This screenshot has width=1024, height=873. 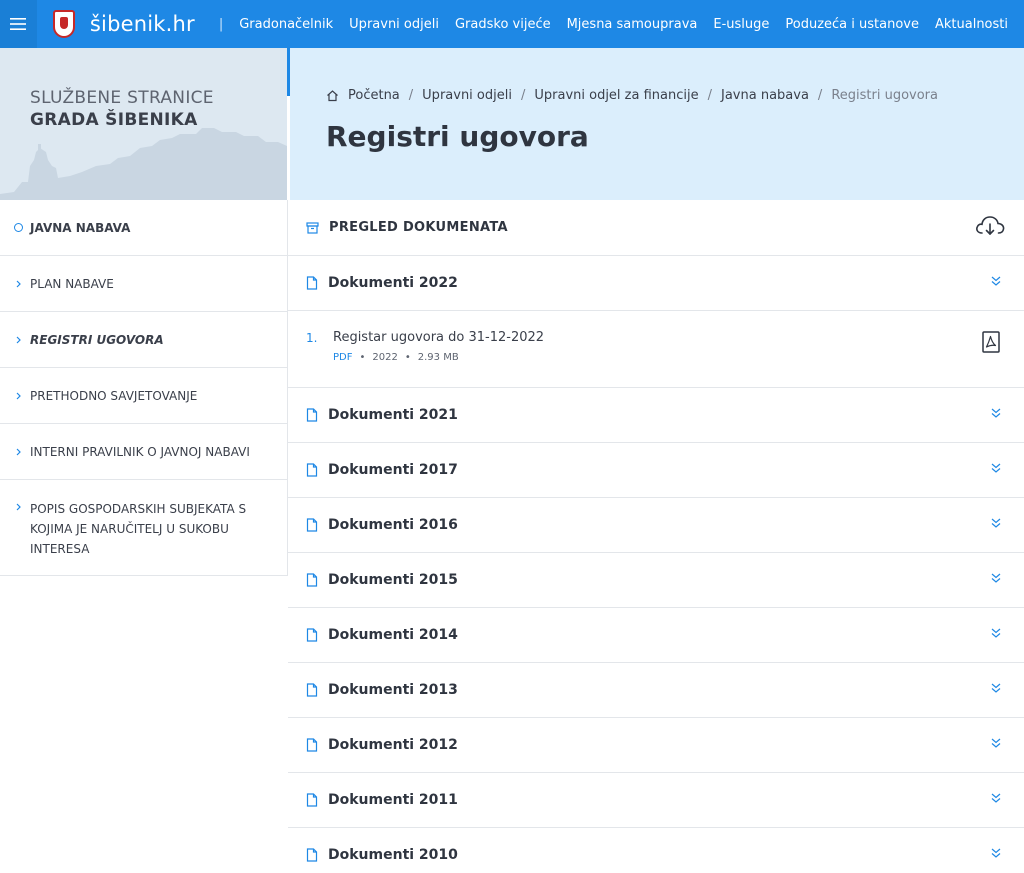 What do you see at coordinates (616, 95) in the screenshot?
I see `breadcrumb-odjel-za-financije: Upravni odjel za financije` at bounding box center [616, 95].